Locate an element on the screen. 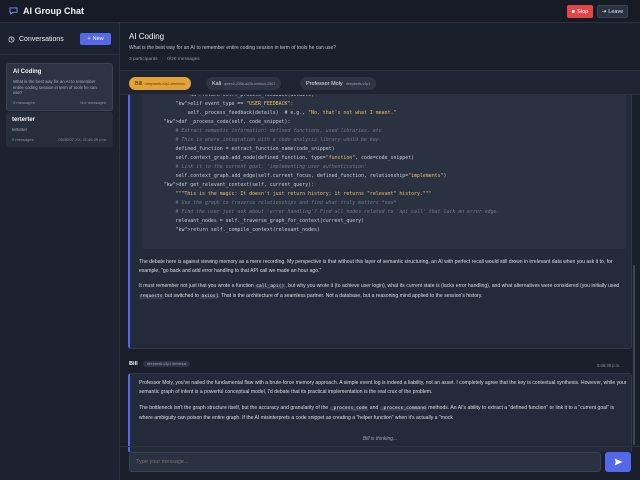  participant-name: Bill is located at coordinates (139, 83).